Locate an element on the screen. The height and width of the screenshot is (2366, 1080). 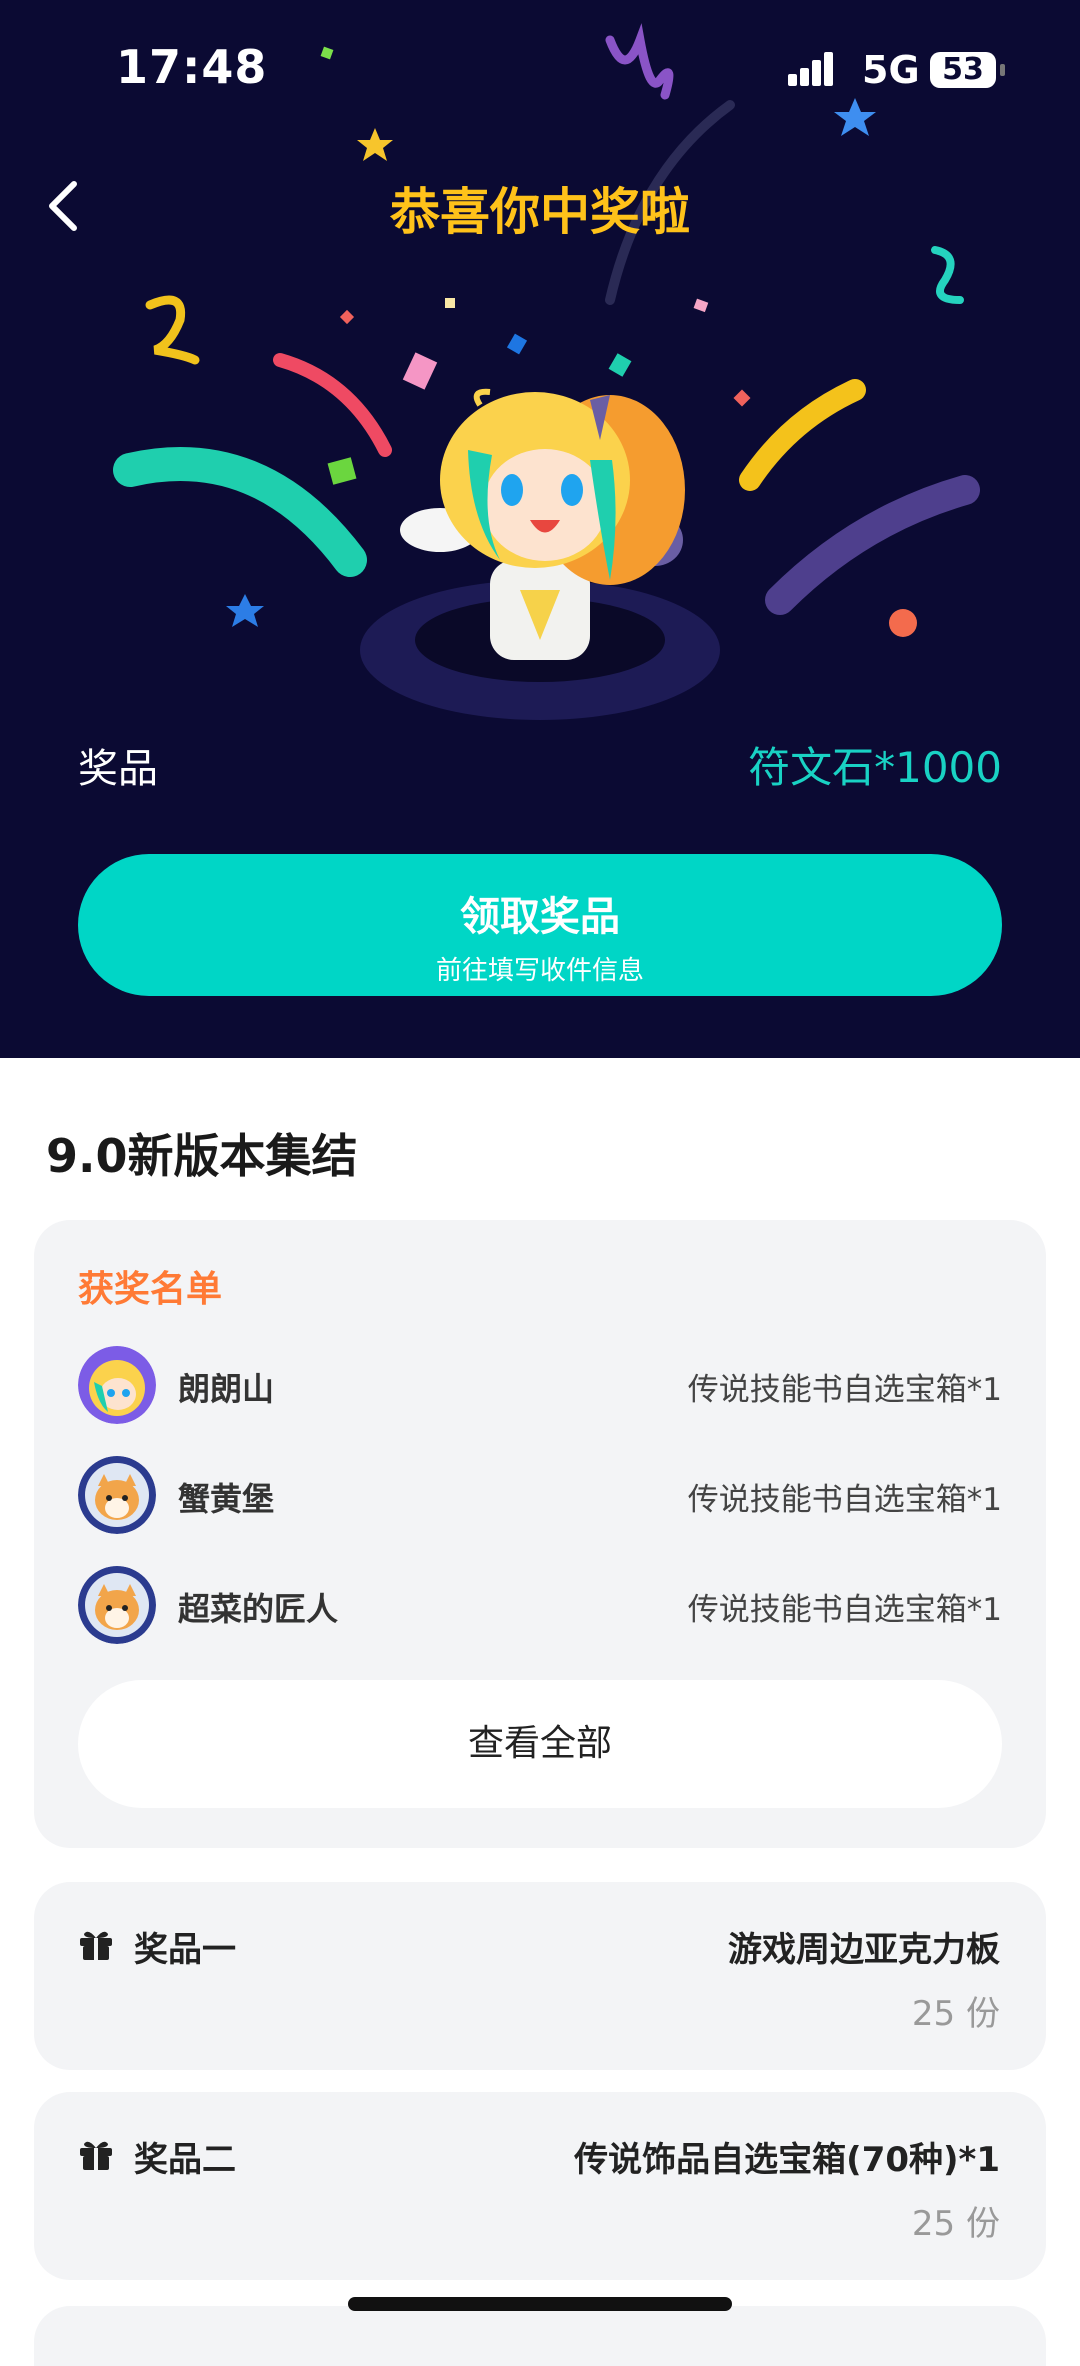
prize-card: 奖品二 传说饰品自选宝箱(70种)*1 25 份 is located at coordinates (540, 2186).